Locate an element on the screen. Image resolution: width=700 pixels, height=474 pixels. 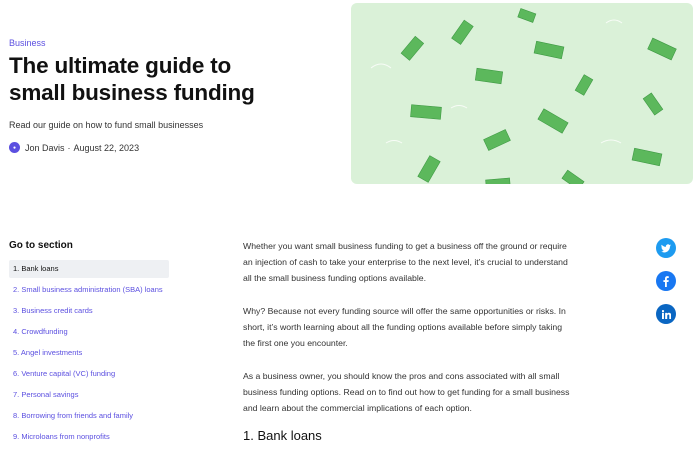
toc-item-microloans: 9. Microloans from nonprofits is located at coordinates (89, 437).